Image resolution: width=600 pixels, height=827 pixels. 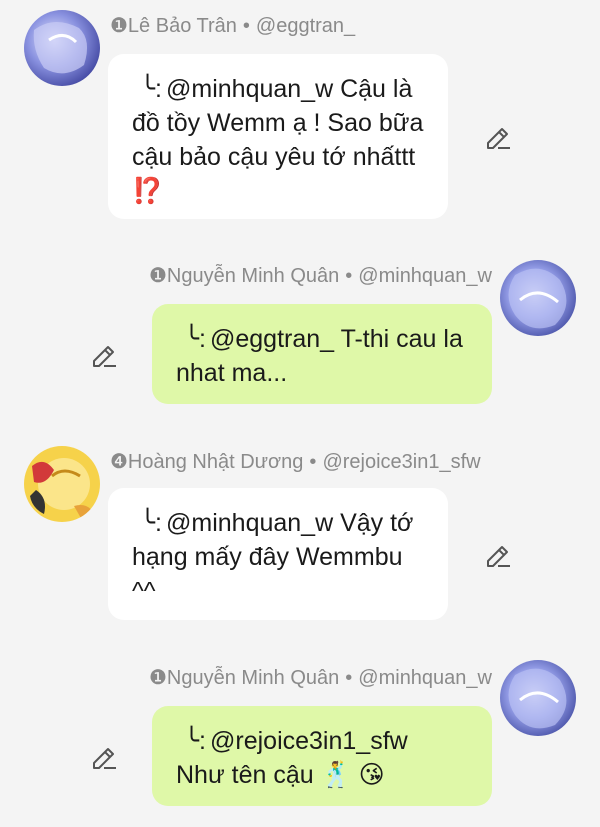 I want to click on message-header: ❶Lê Bảo Trân • @eggtran_, so click(x=232, y=26).